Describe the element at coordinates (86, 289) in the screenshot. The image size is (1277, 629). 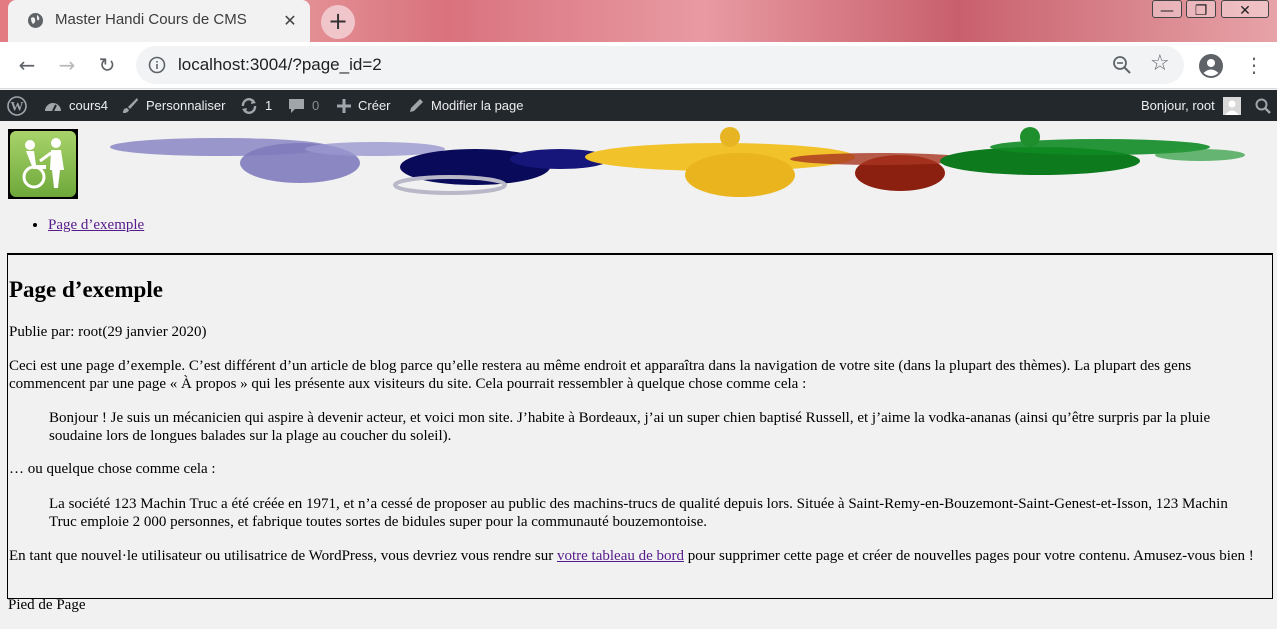
I see `page-title: Page d’exemple` at that location.